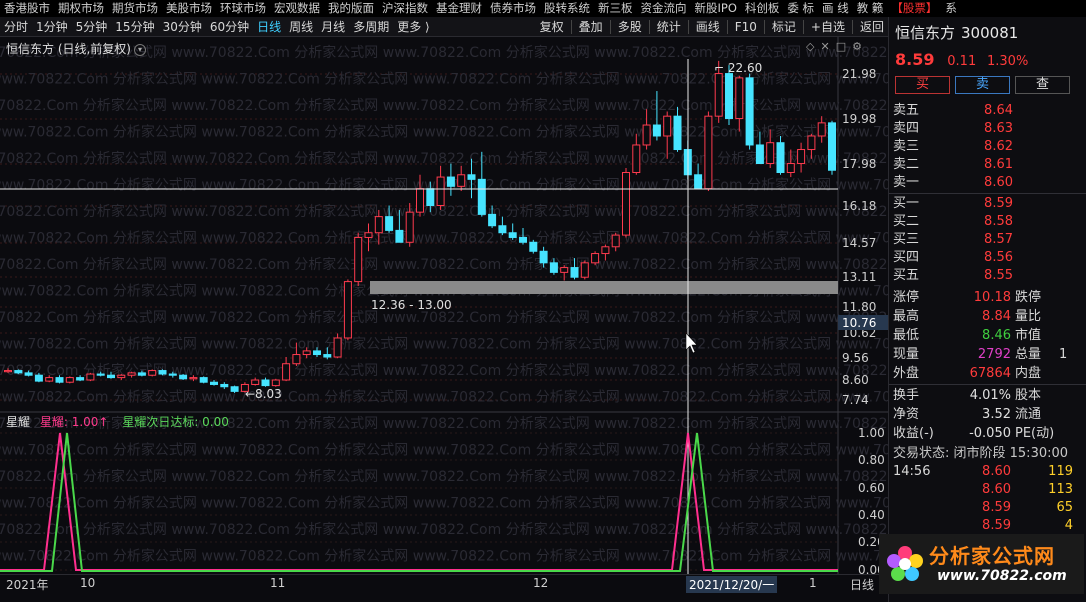 The width and height of the screenshot is (1086, 602). What do you see at coordinates (800, 8) in the screenshot?
I see `top-menu-item: 委 标` at bounding box center [800, 8].